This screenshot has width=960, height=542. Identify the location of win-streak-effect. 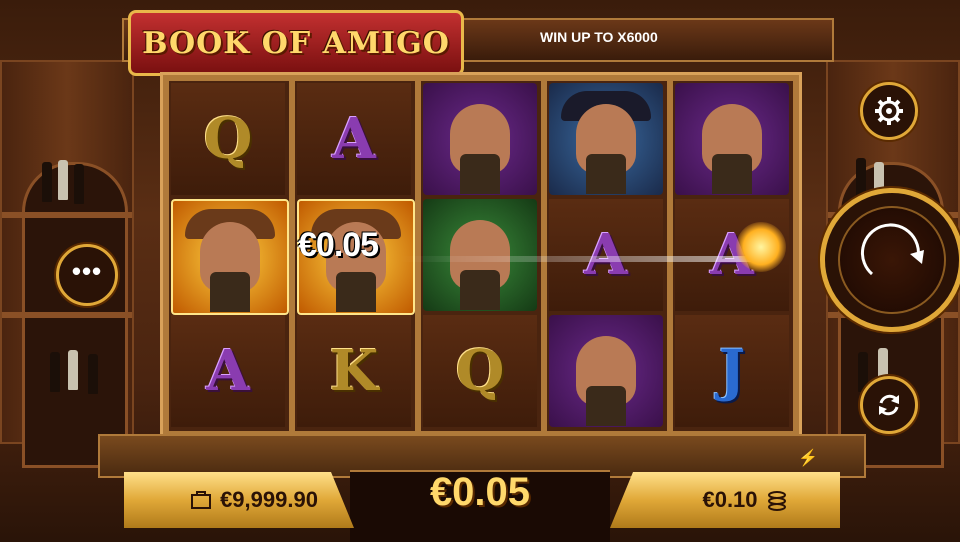
(580, 259).